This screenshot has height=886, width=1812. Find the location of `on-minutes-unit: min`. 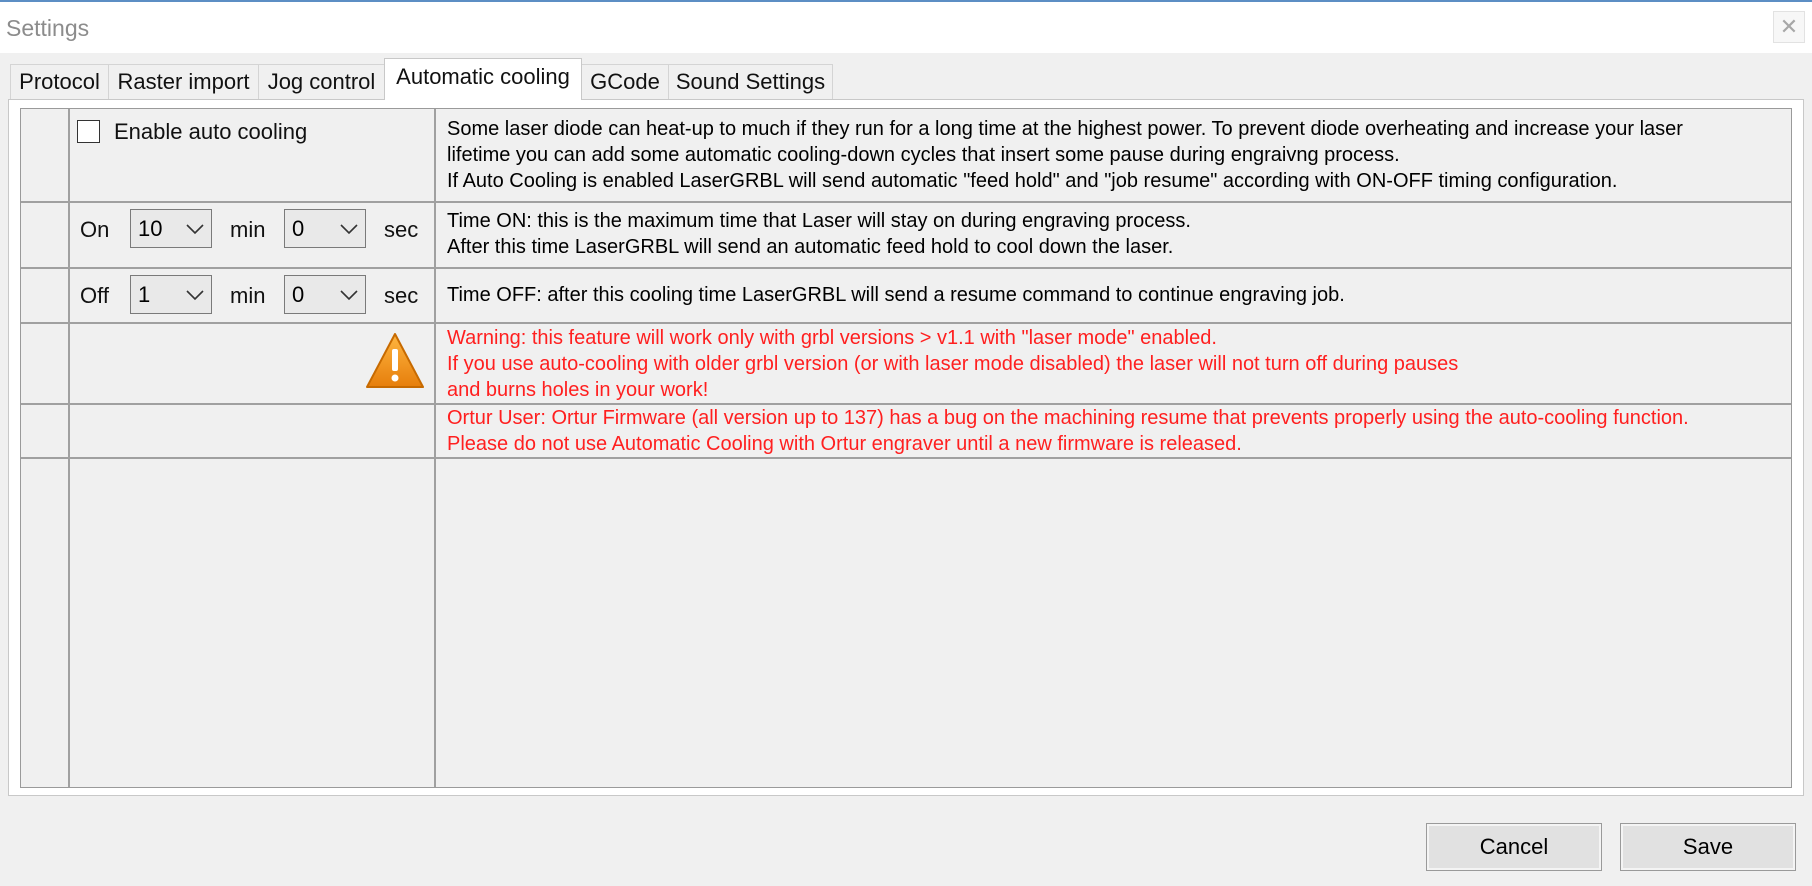

on-minutes-unit: min is located at coordinates (248, 229).